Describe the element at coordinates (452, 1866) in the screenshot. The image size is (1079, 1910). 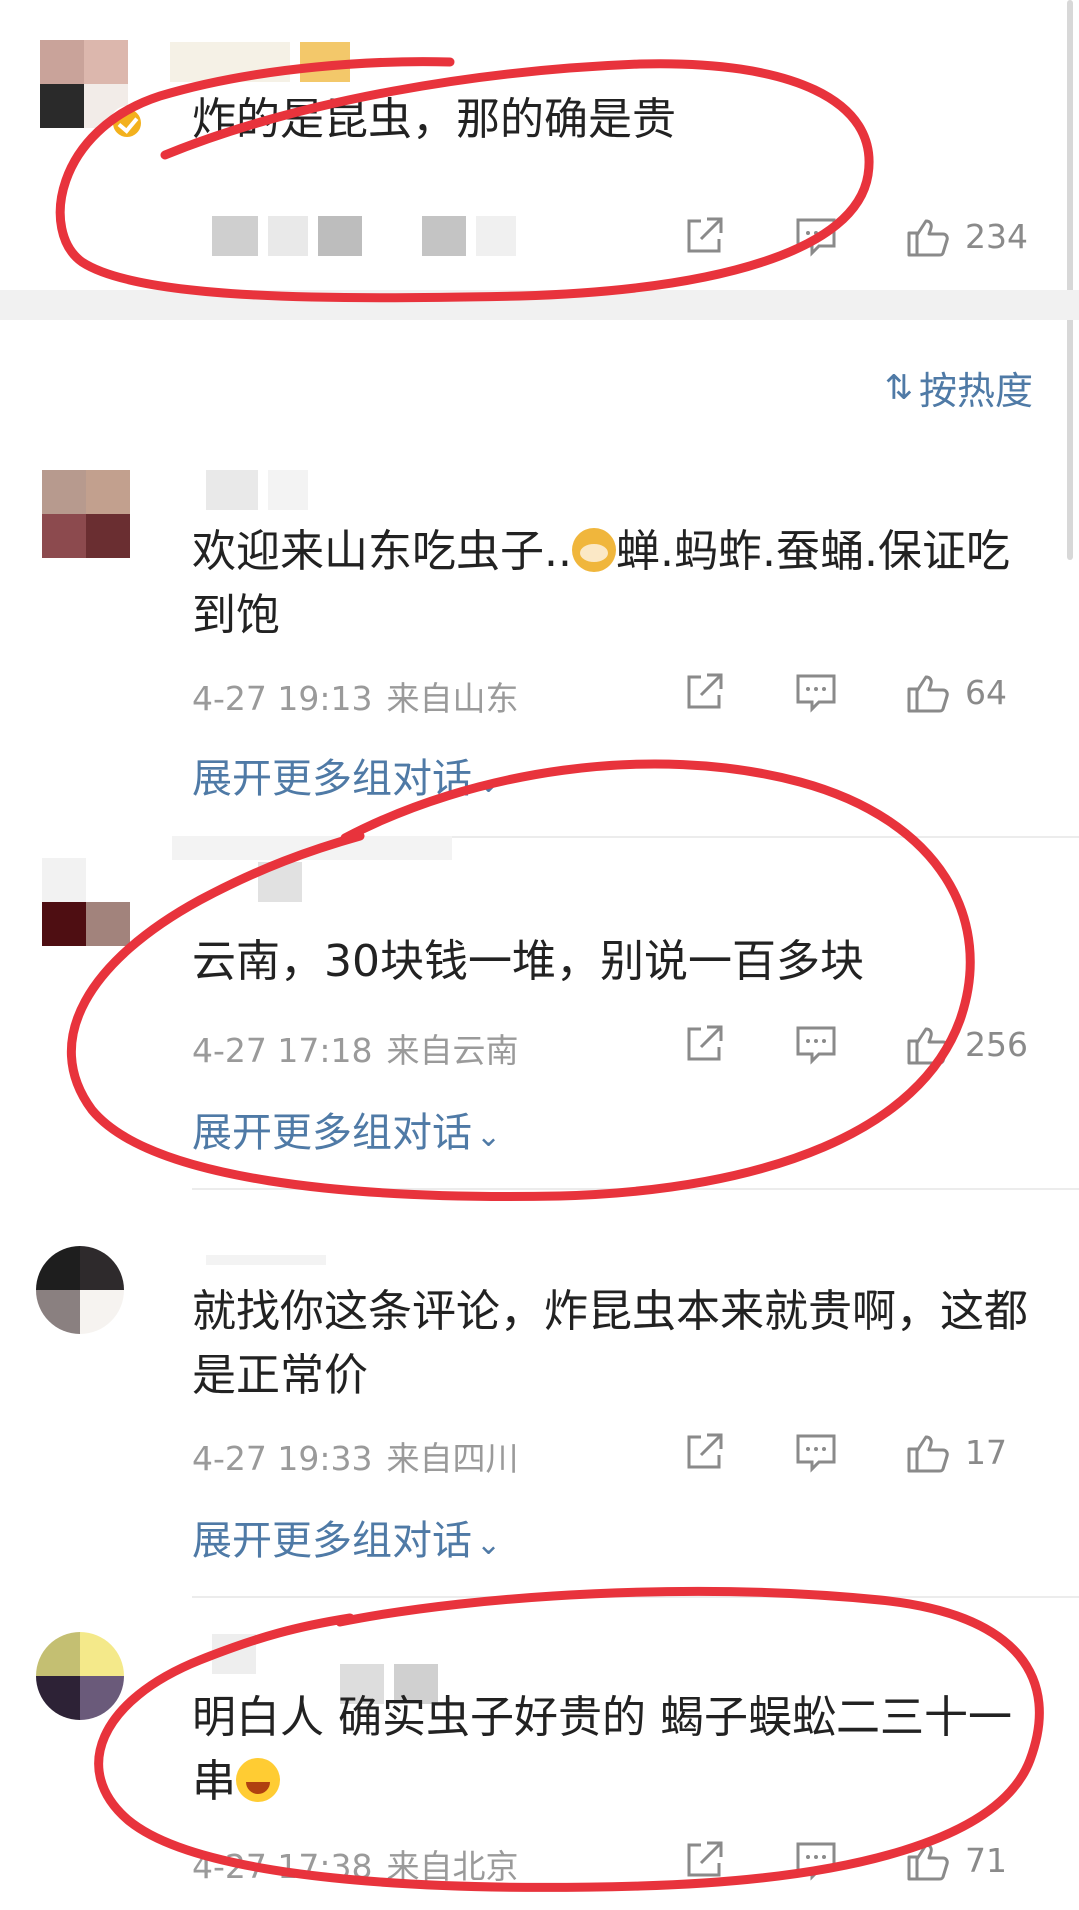
I see `comment-location: 来自北京` at that location.